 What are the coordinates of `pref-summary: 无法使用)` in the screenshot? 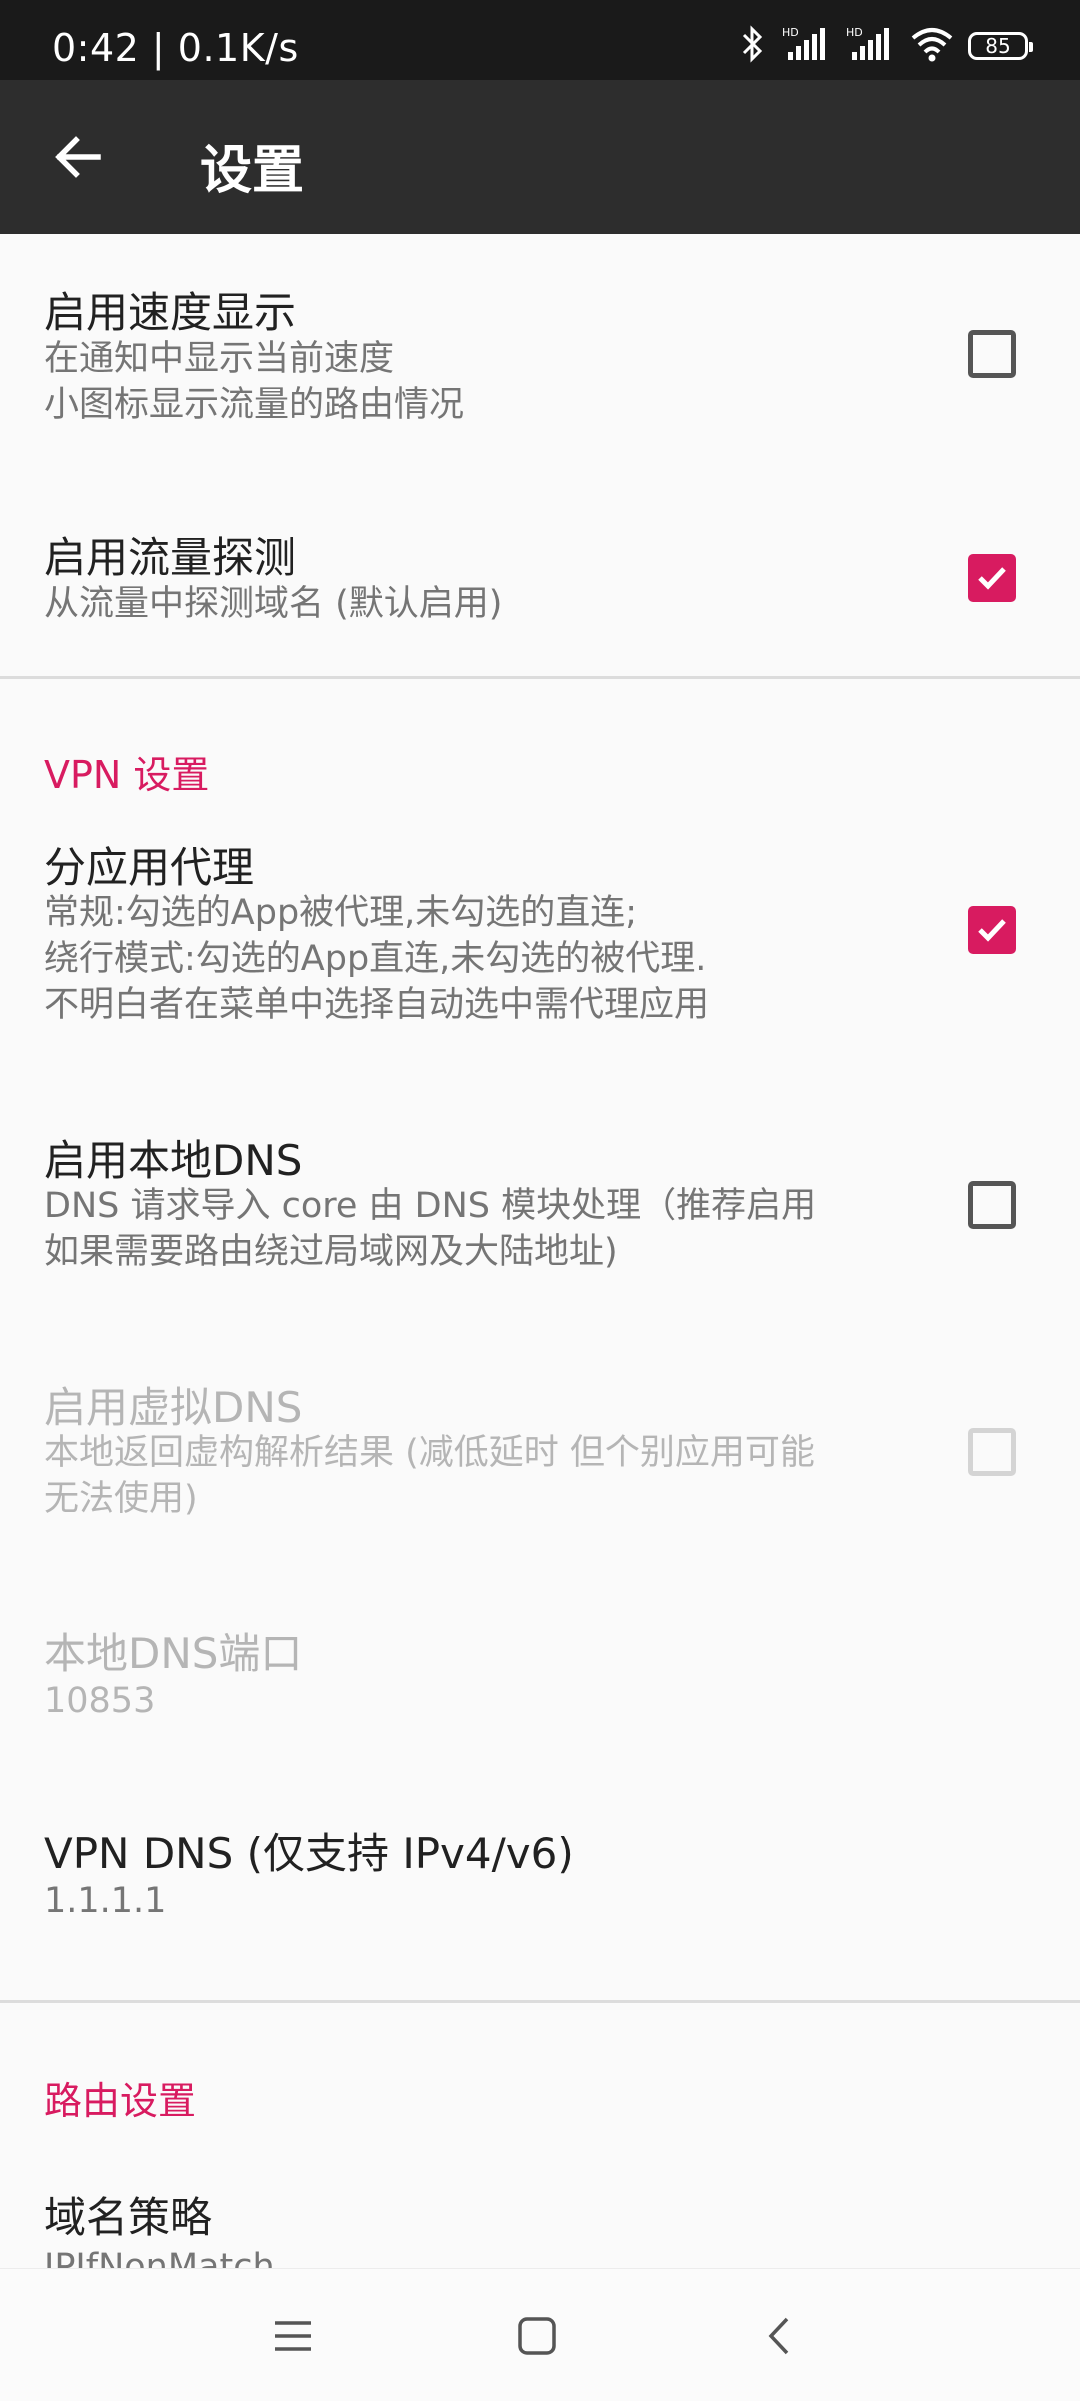 It's located at (121, 1499).